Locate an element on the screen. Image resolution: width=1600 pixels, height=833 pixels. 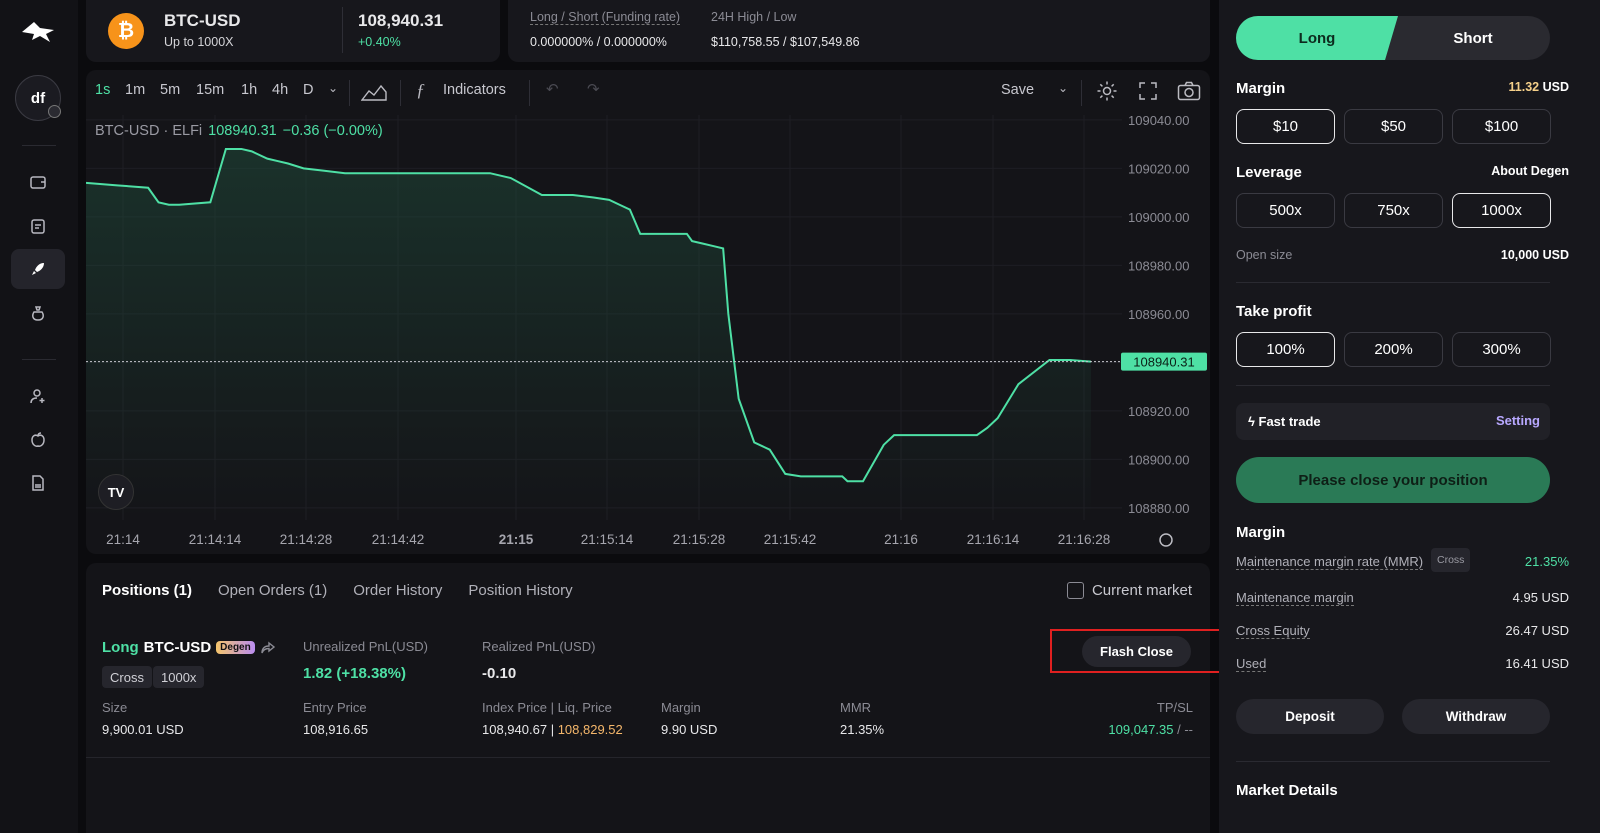
margin-balance-value: 11.32 is located at coordinates (1524, 87).